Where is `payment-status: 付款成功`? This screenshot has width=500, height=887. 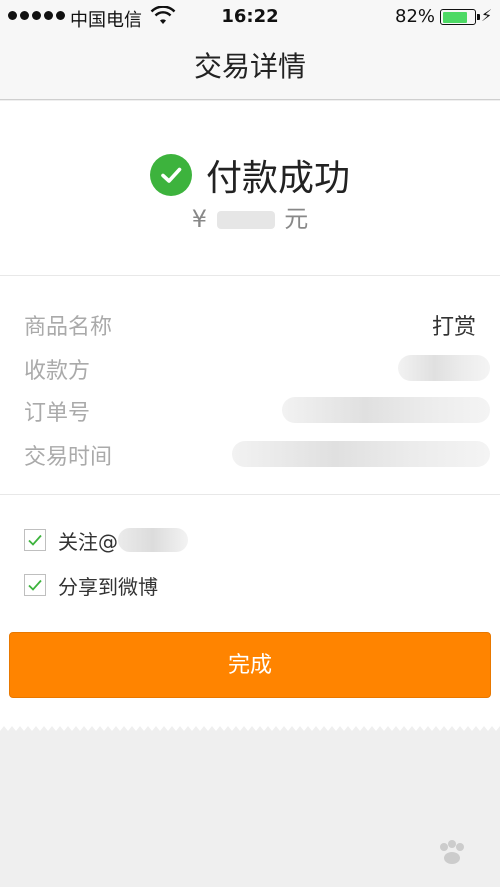 payment-status: 付款成功 is located at coordinates (250, 175).